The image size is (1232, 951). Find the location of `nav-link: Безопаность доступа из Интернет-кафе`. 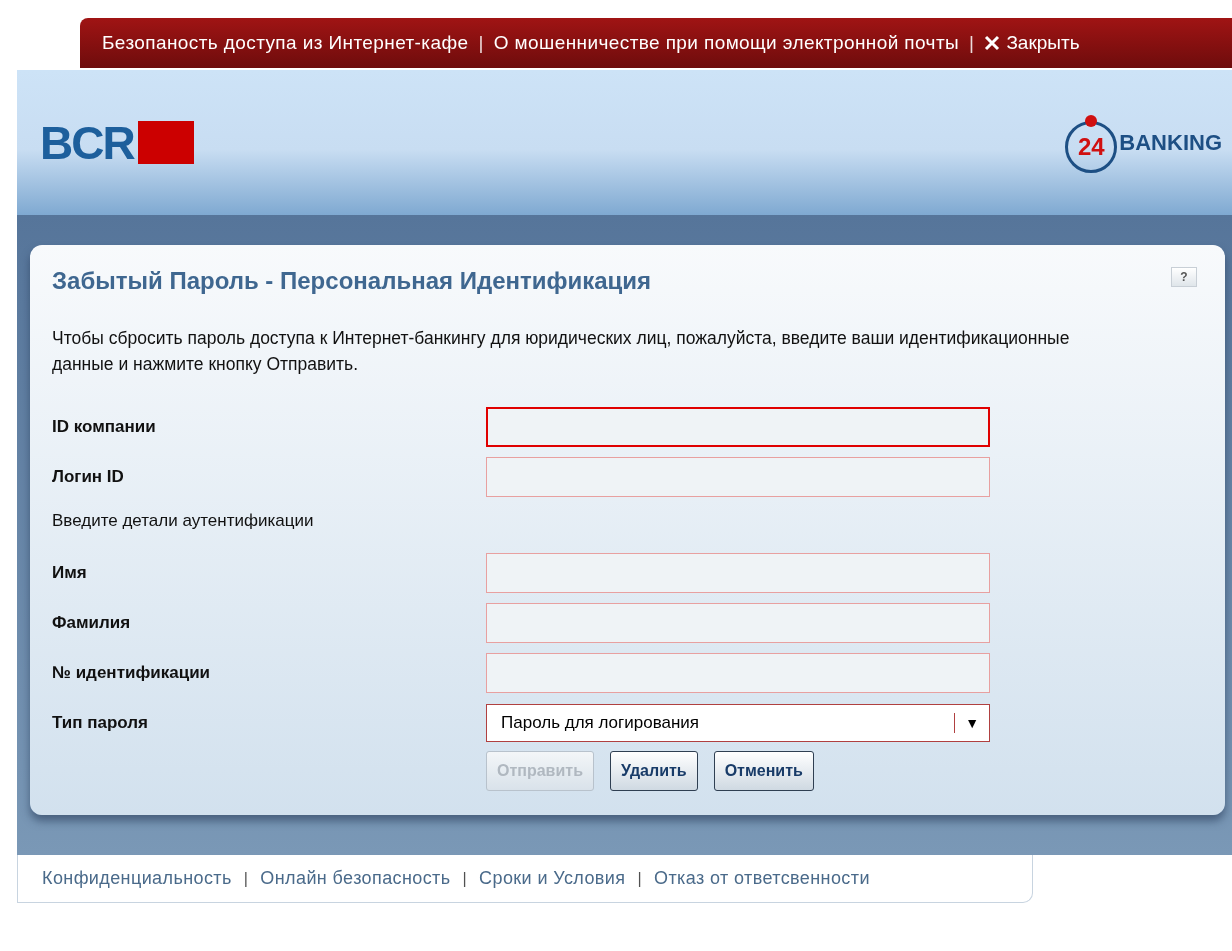

nav-link: Безопаность доступа из Интернет-кафе is located at coordinates (285, 43).